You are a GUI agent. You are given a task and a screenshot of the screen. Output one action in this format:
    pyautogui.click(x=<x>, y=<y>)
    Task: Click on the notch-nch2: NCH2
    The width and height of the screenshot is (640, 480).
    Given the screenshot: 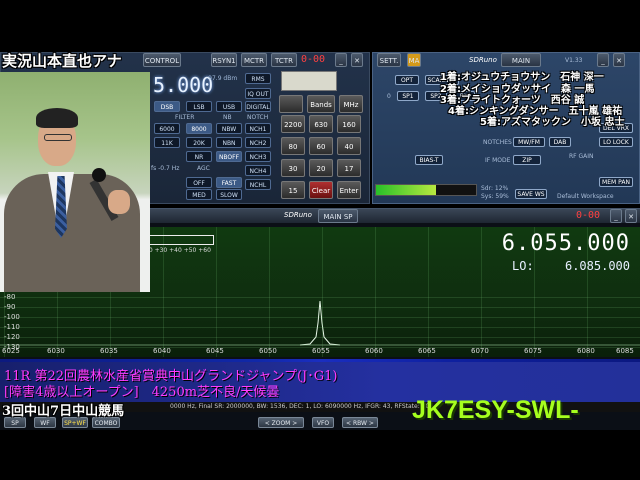 What is the action you would take?
    pyautogui.click(x=258, y=142)
    